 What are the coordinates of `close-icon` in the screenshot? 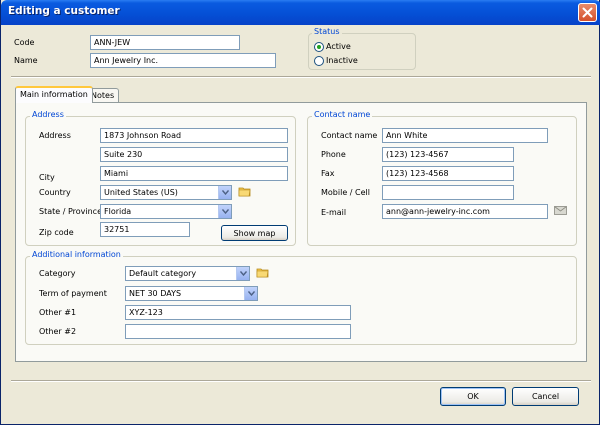 It's located at (587, 12).